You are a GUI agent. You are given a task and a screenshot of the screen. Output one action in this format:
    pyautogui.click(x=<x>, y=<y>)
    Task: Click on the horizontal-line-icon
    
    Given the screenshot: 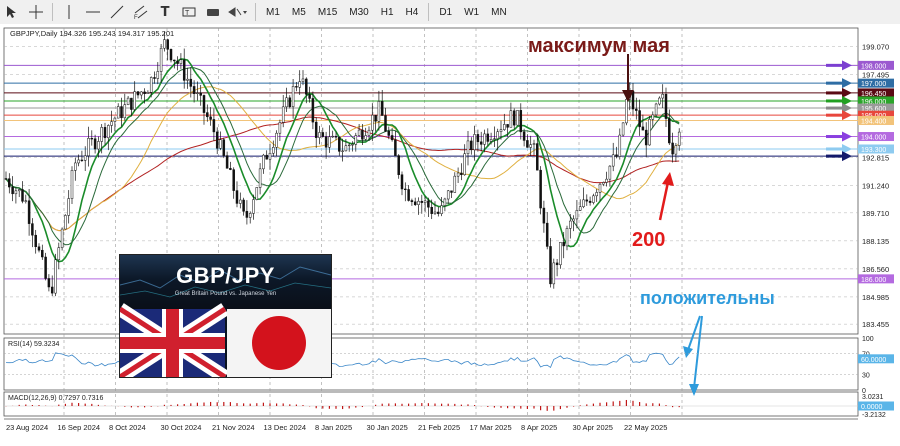 What is the action you would take?
    pyautogui.click(x=93, y=12)
    